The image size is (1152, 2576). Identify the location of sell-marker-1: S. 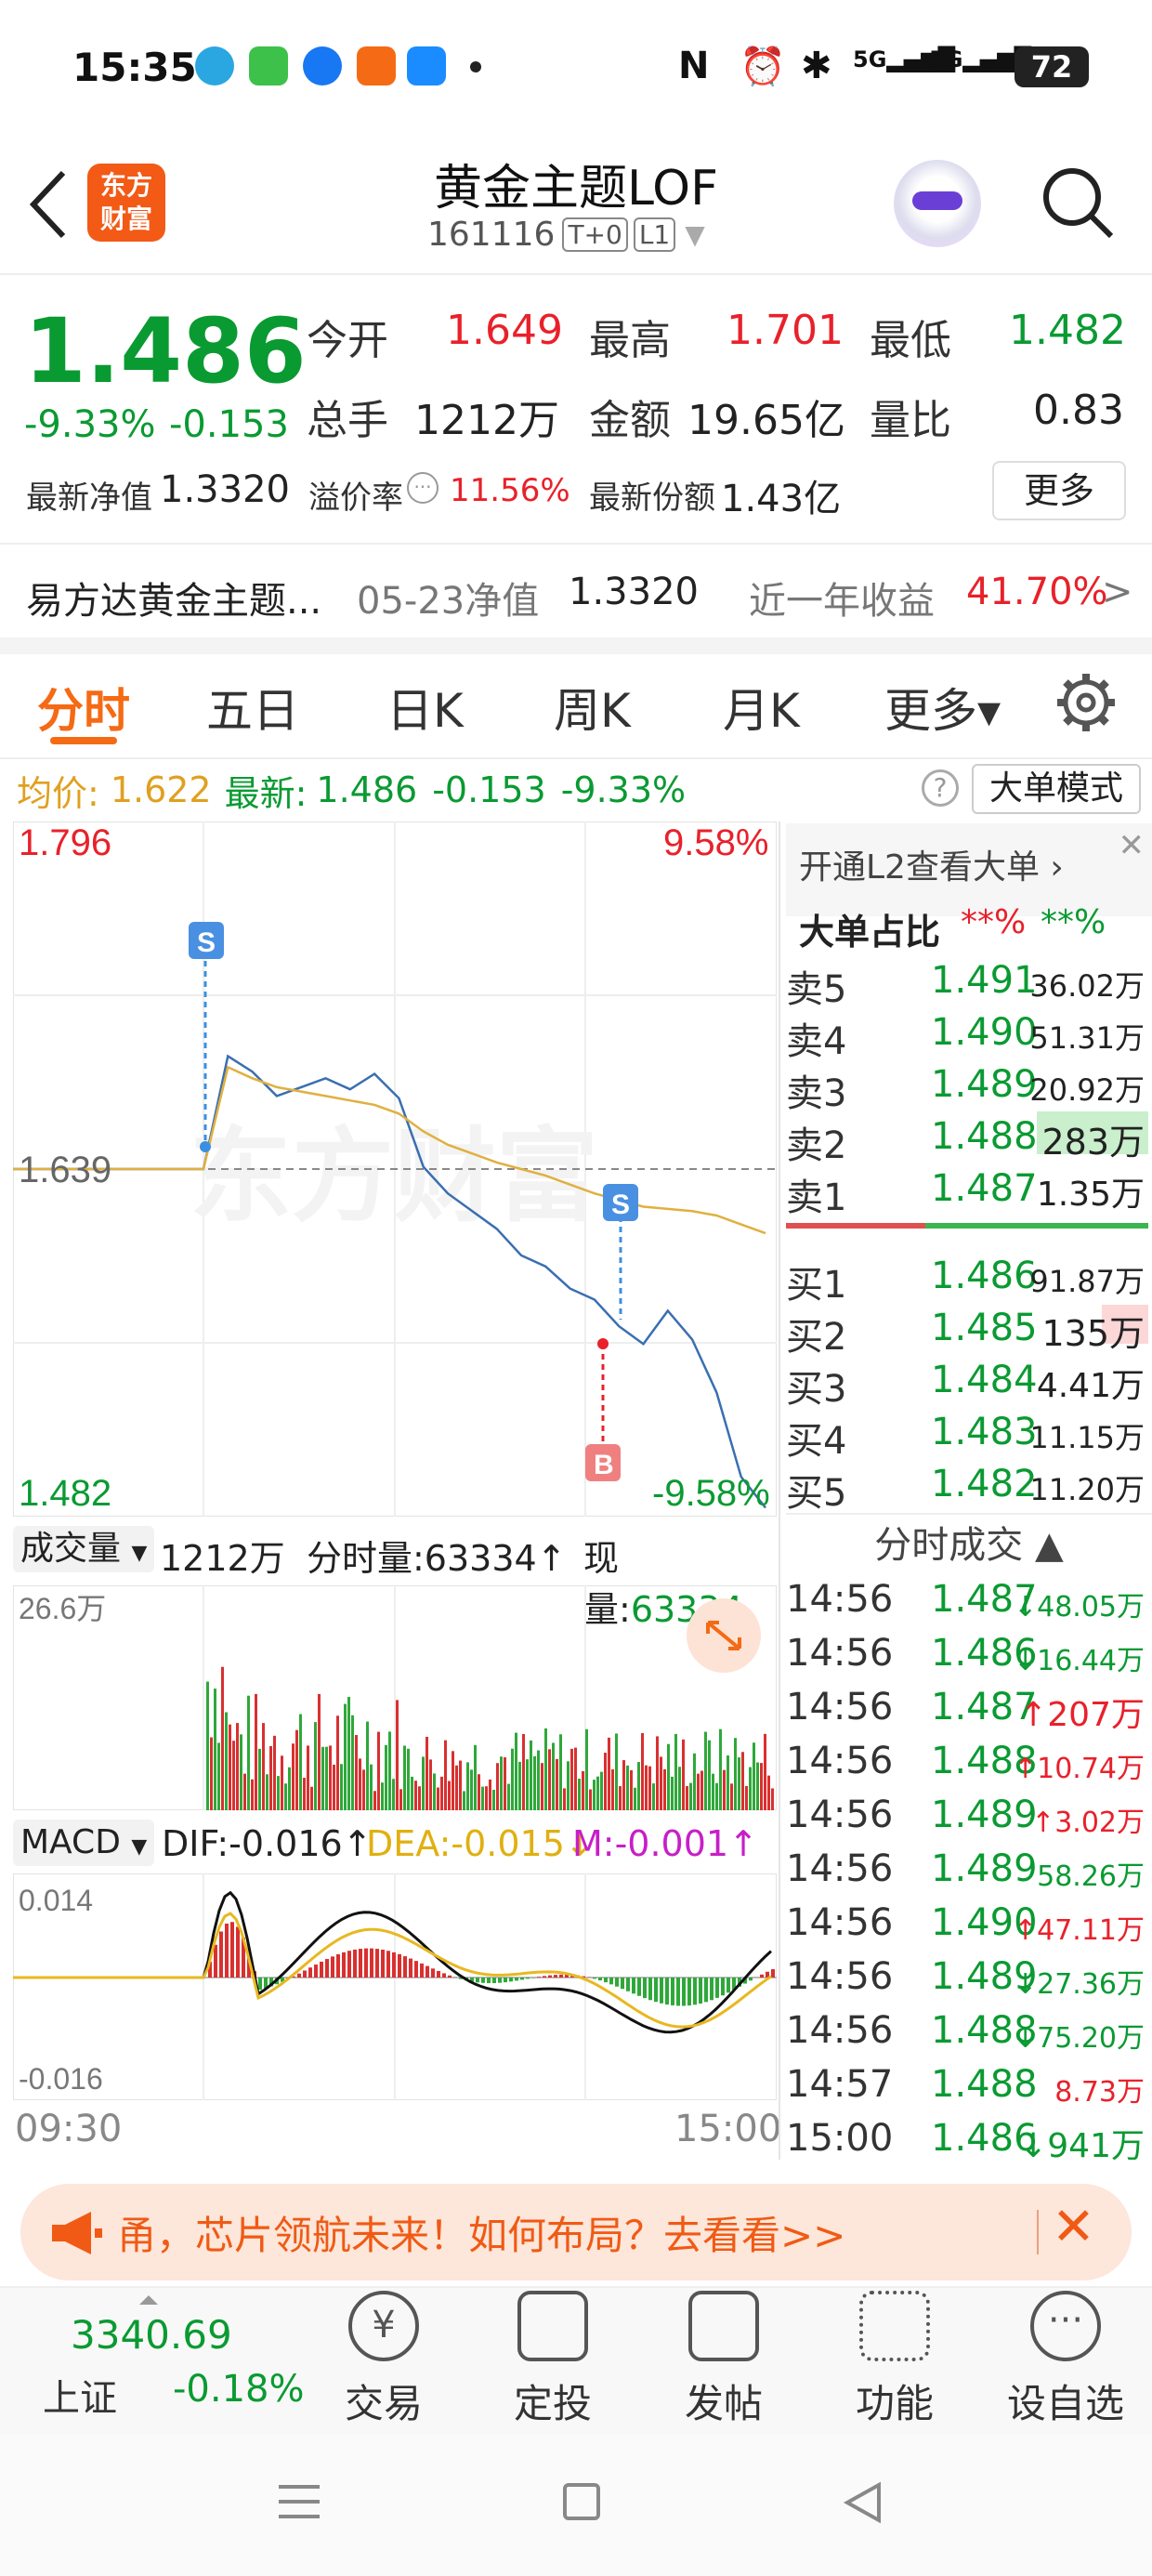
(206, 1037).